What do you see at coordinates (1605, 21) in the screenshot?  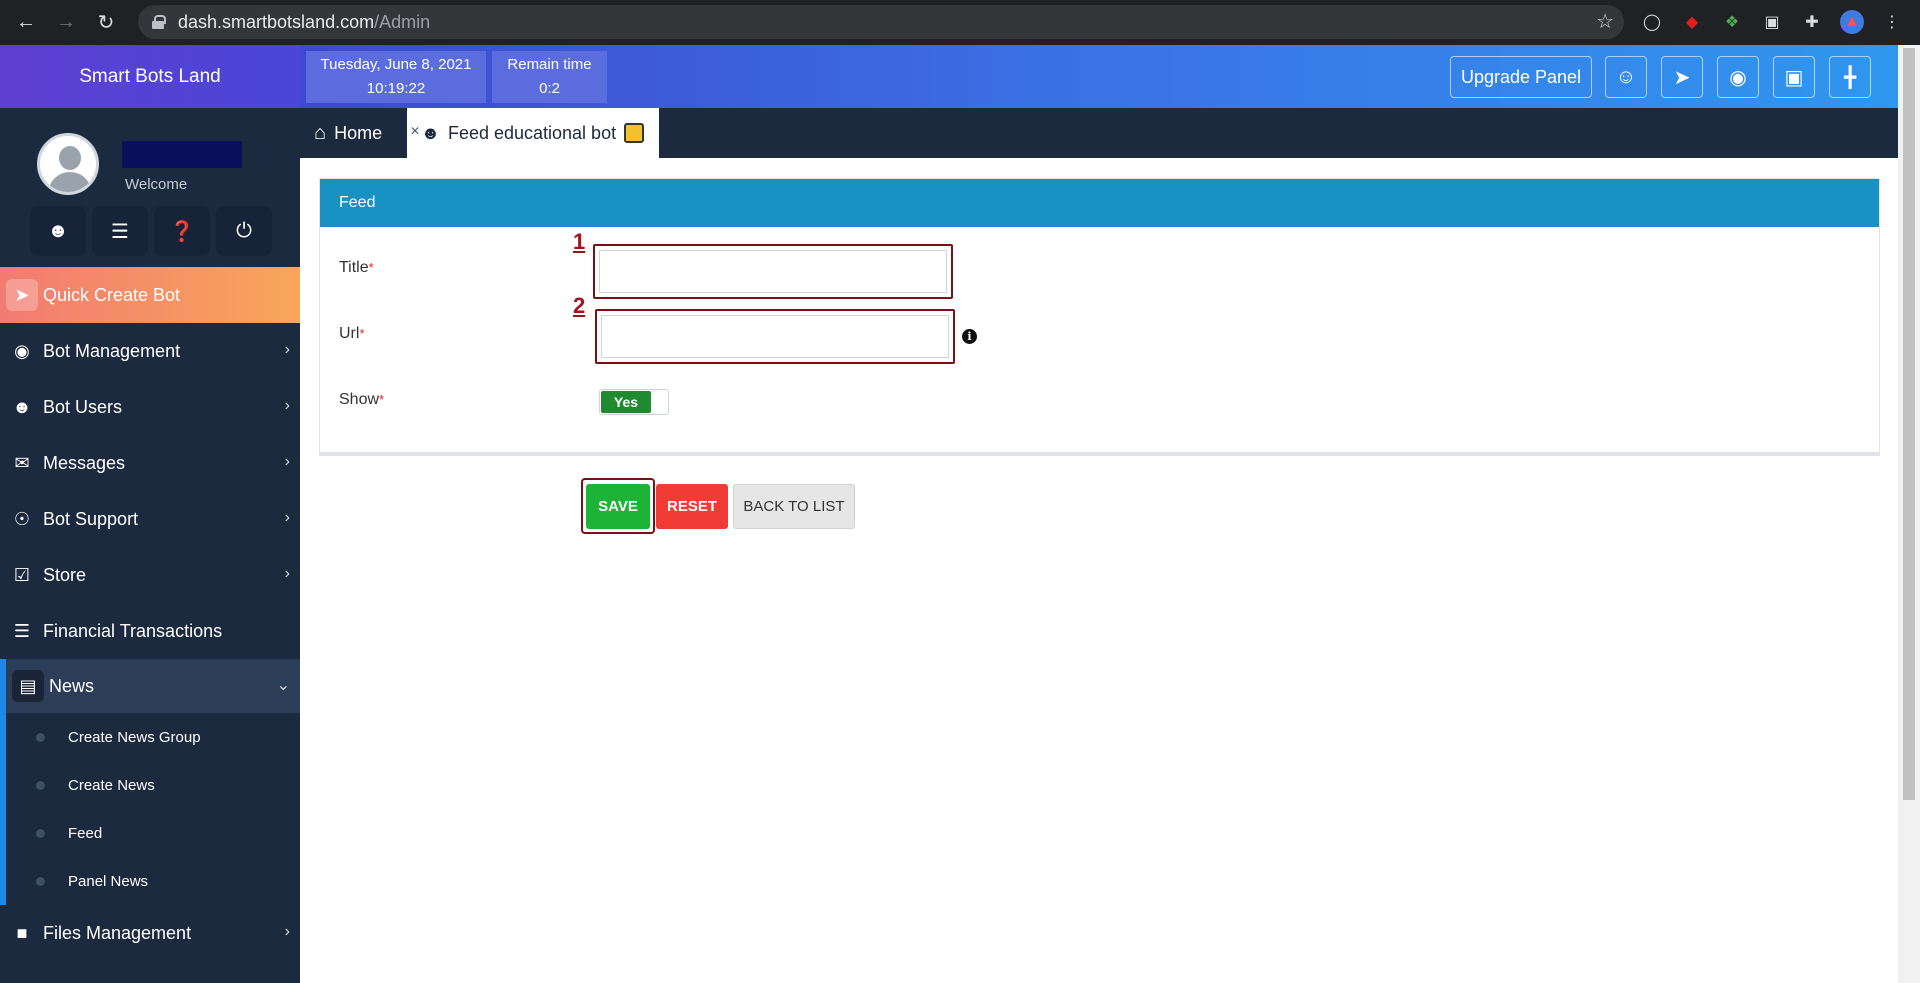 I see `bookmark-star-icon: ☆` at bounding box center [1605, 21].